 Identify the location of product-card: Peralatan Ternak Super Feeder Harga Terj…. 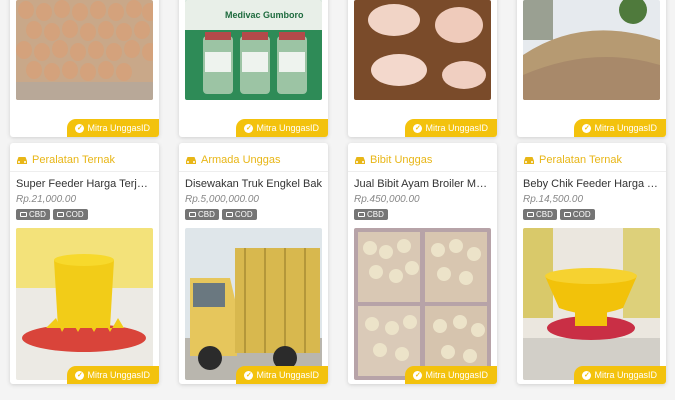
(84, 263).